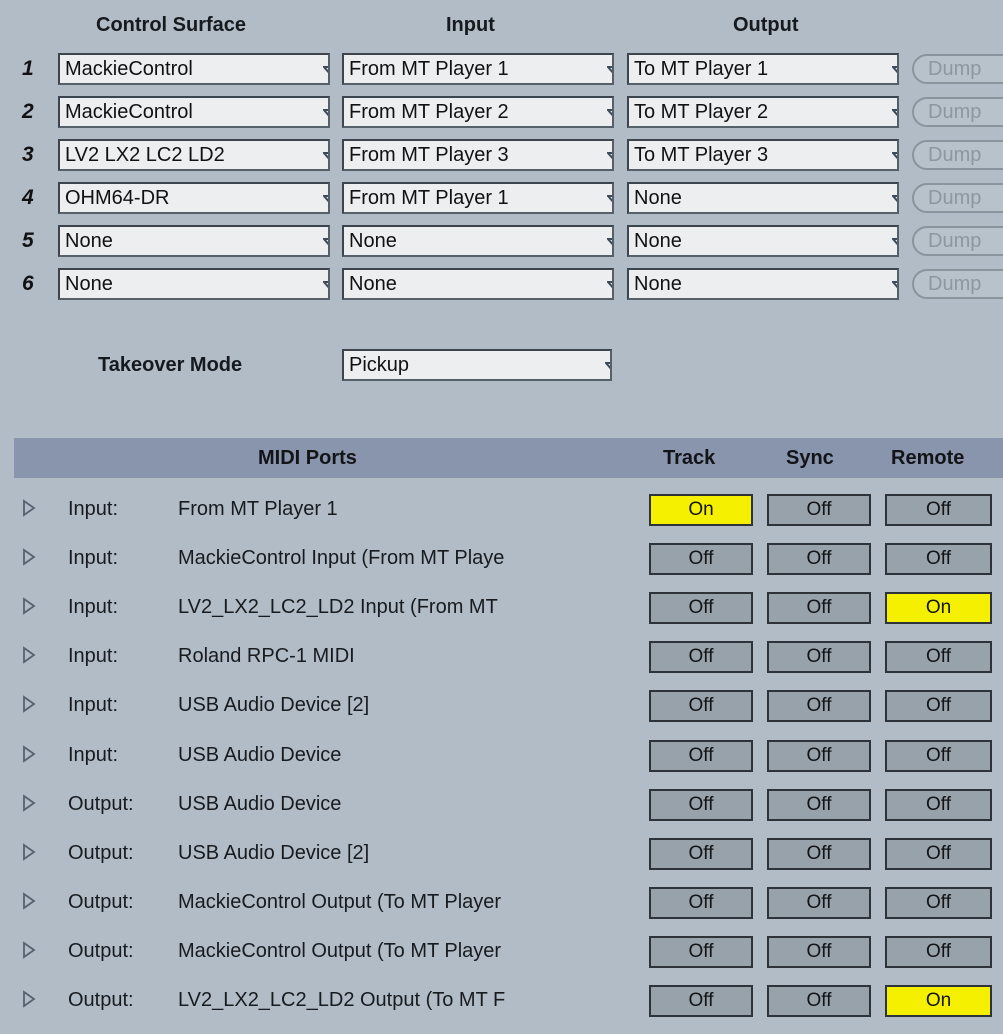  Describe the element at coordinates (689, 458) in the screenshot. I see `header-track: Track` at that location.